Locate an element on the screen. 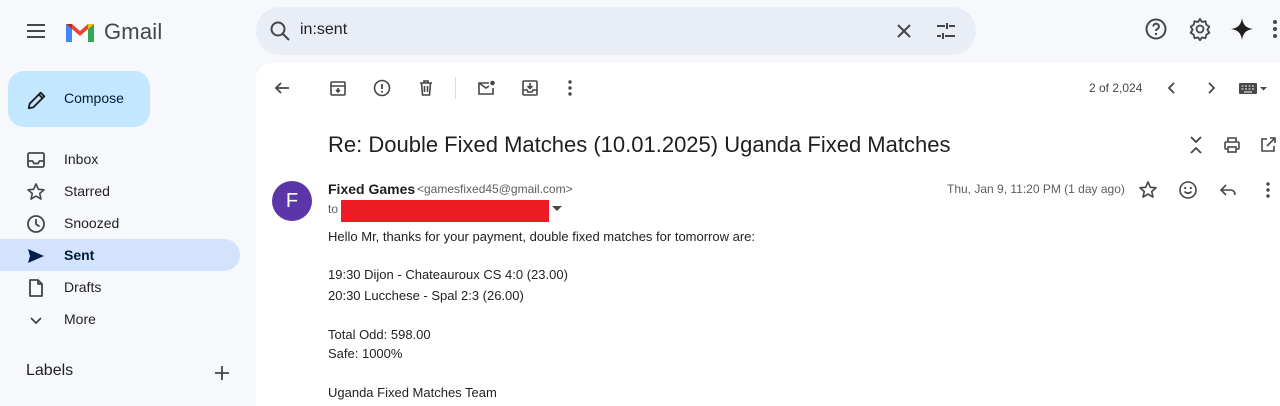 This screenshot has height=406, width=1280. sidebar-item-label: Drafts is located at coordinates (83, 287).